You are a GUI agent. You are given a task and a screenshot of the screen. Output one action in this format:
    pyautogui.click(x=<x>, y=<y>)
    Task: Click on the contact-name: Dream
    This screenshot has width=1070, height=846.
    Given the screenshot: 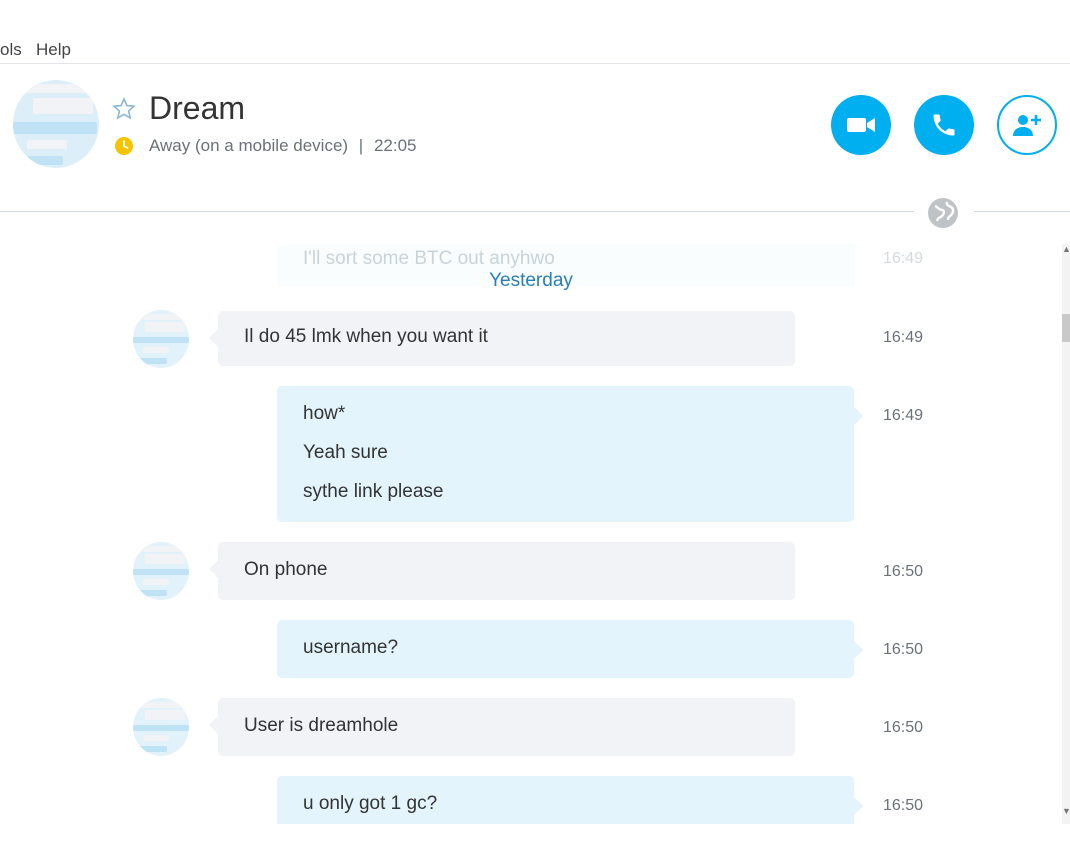 What is the action you would take?
    pyautogui.click(x=197, y=108)
    